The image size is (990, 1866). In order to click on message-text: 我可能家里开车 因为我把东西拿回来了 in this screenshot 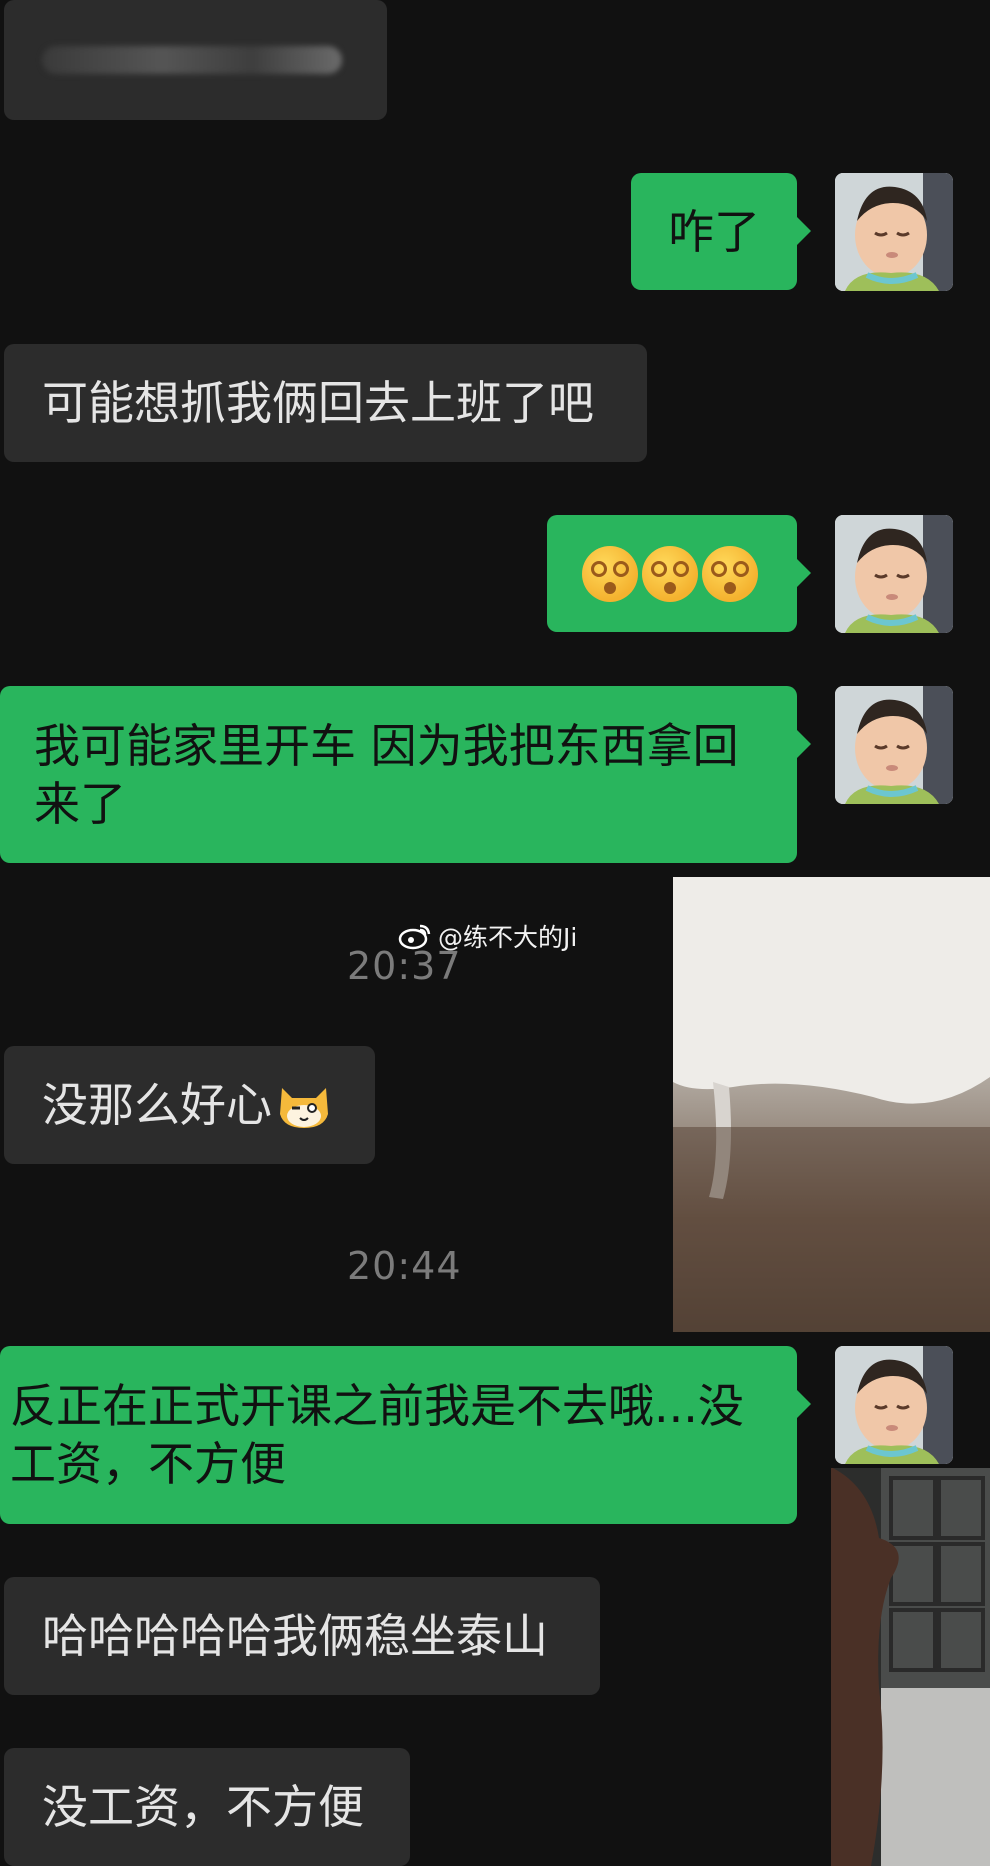, I will do `click(386, 774)`.